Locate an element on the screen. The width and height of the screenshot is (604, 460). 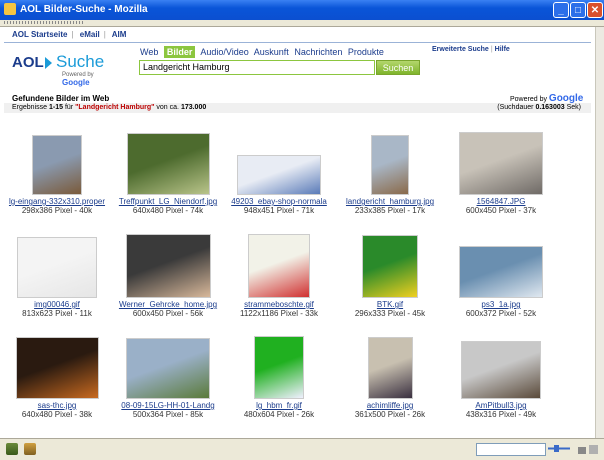
aol-suche-logo: AOL Suche Powered by Google is located at coordinates (67, 69).